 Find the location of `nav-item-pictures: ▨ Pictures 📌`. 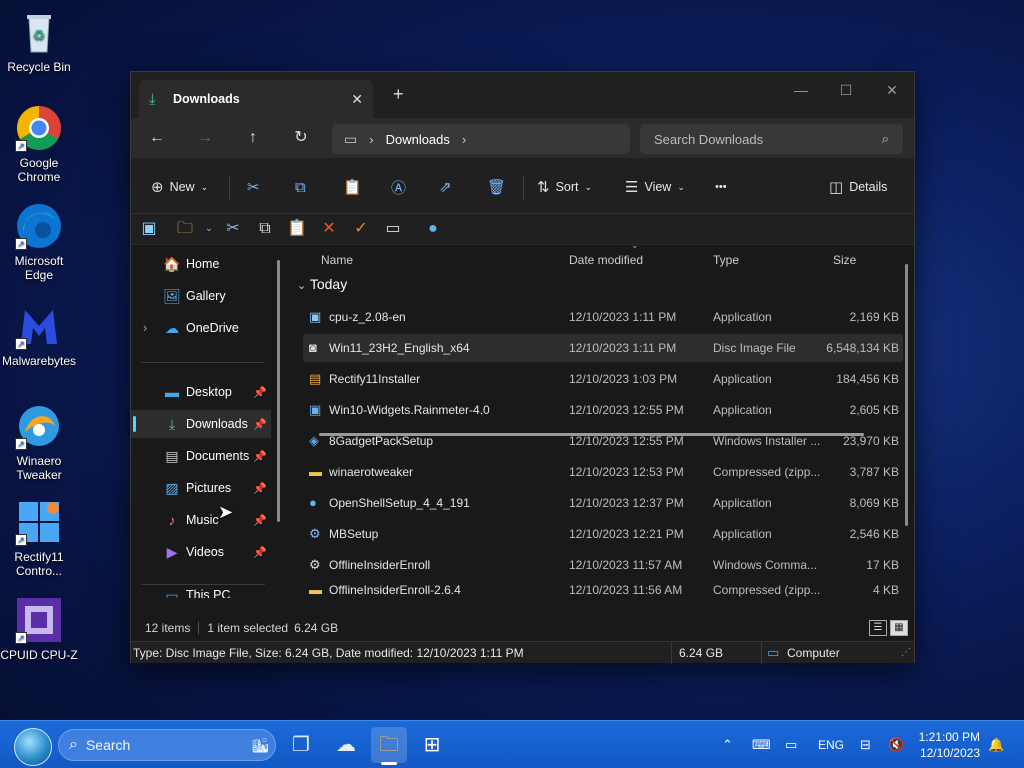

nav-item-pictures: ▨ Pictures 📌 is located at coordinates (201, 488).